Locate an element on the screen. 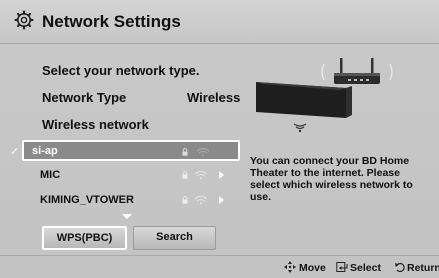 This screenshot has width=439, height=278. select-hint: Select is located at coordinates (365, 268).